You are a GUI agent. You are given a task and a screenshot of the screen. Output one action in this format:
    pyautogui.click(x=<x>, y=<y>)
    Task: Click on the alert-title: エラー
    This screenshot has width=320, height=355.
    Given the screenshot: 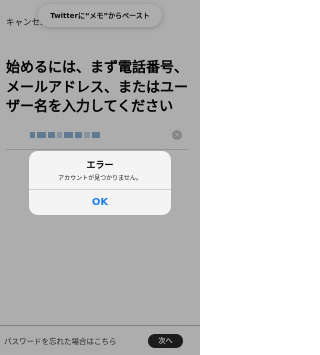 What is the action you would take?
    pyautogui.click(x=100, y=166)
    